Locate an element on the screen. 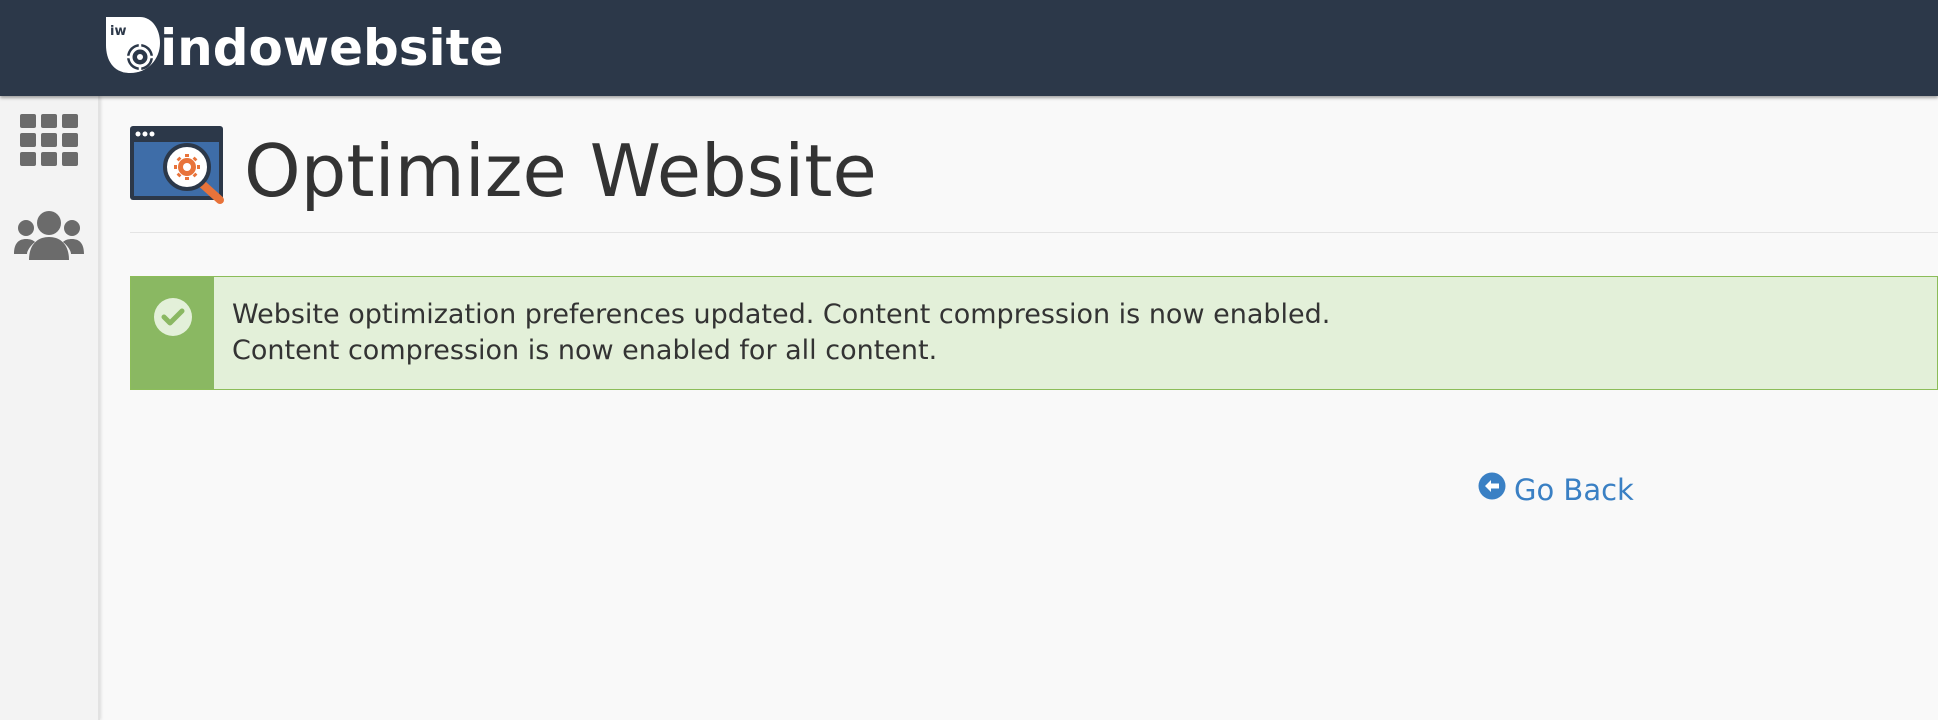  page-title: Optimize Website is located at coordinates (560, 171).